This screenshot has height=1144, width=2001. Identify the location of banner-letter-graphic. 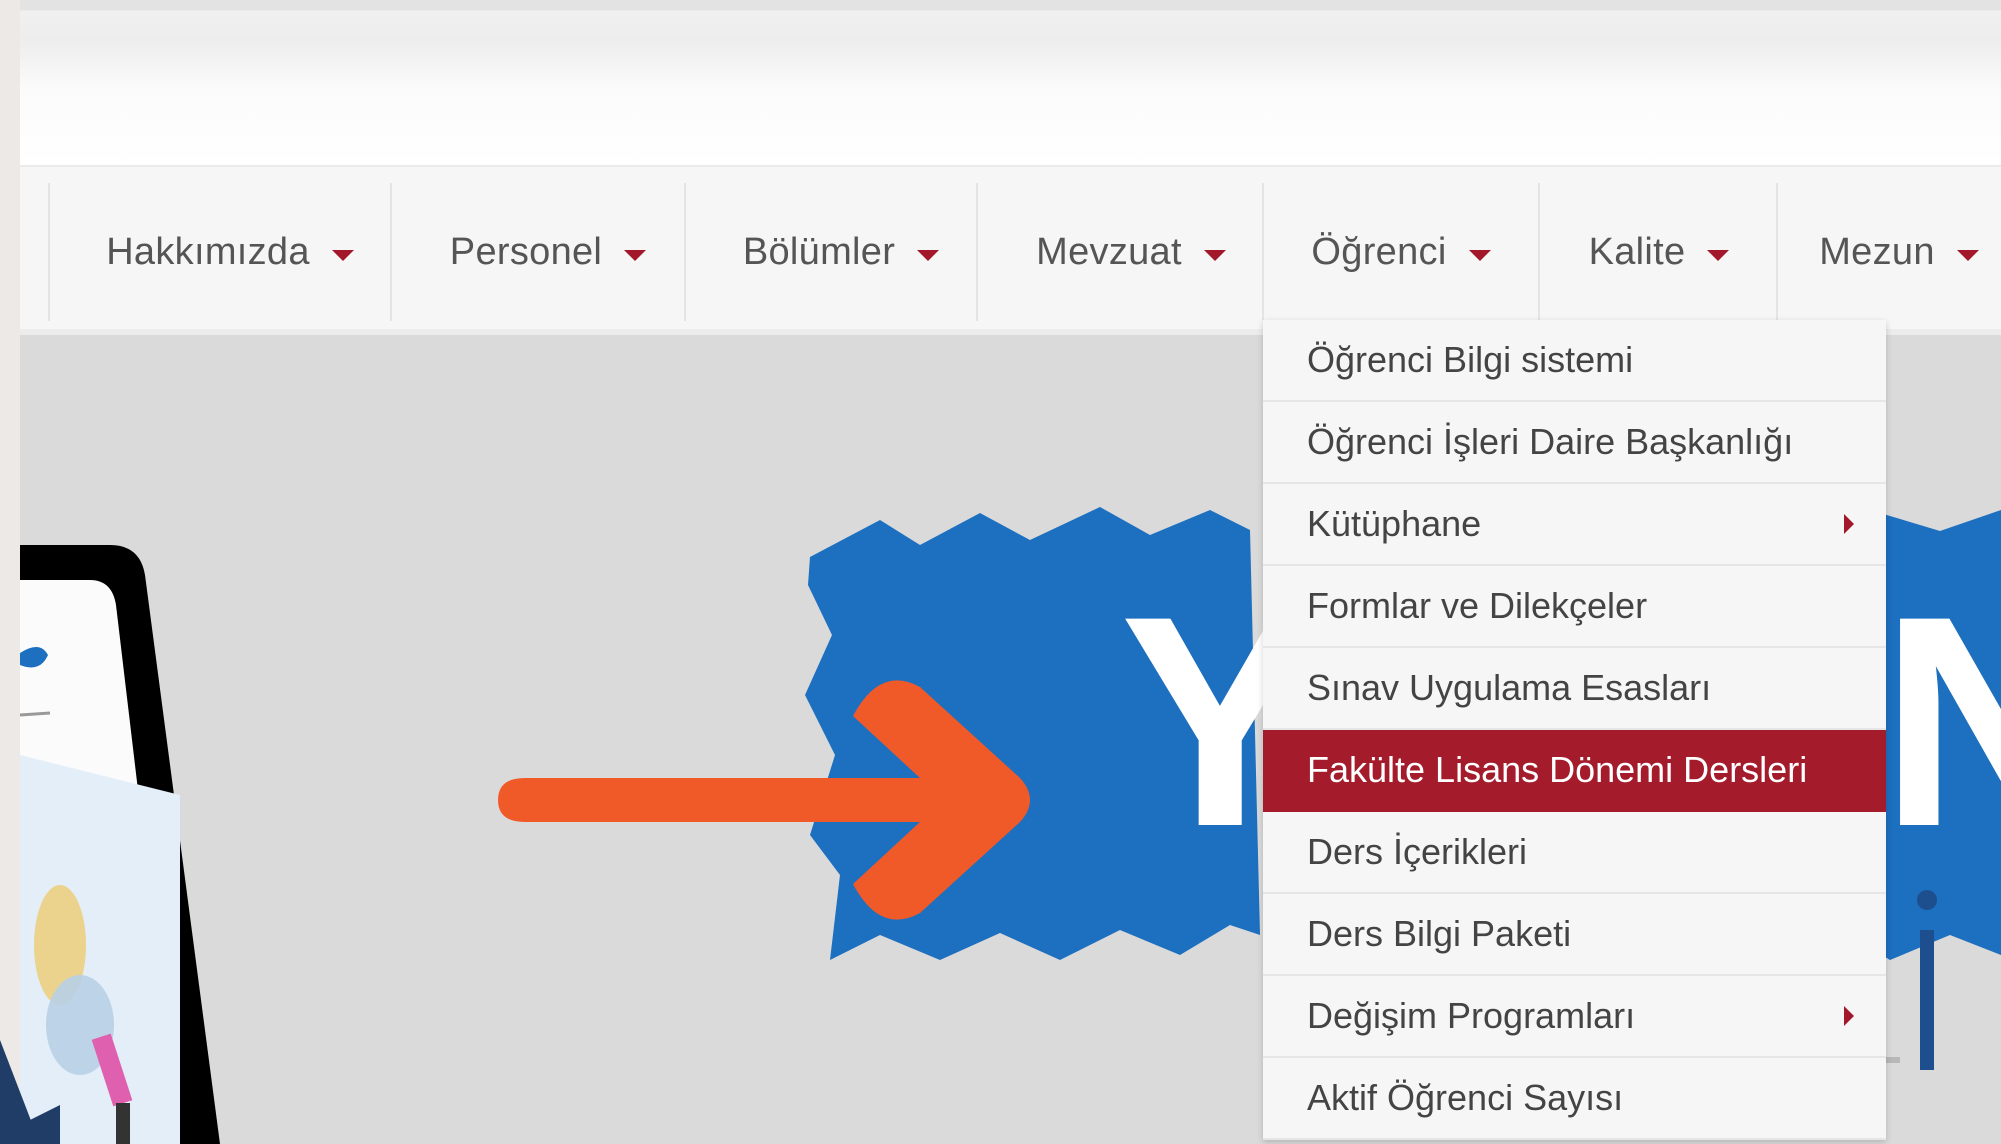
(1927, 1000).